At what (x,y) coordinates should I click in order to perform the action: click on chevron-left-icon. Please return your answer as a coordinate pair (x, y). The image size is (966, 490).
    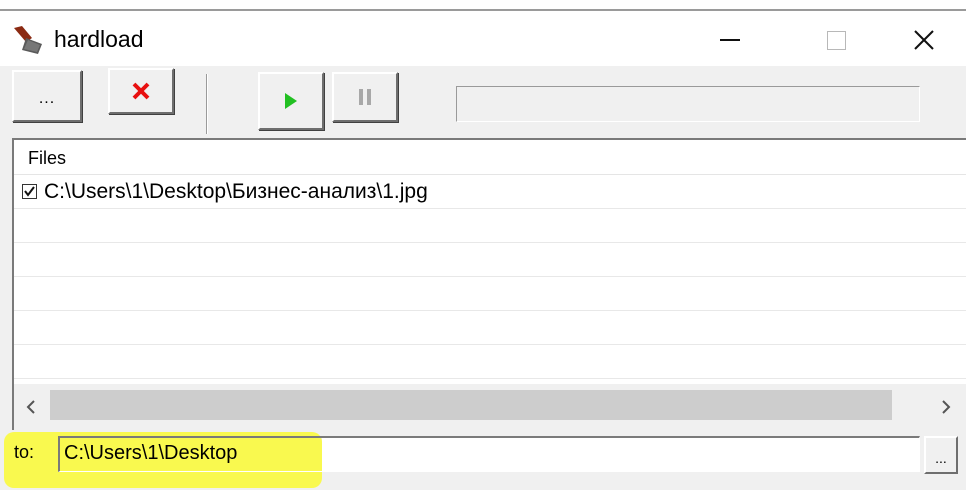
    Looking at the image, I should click on (30, 407).